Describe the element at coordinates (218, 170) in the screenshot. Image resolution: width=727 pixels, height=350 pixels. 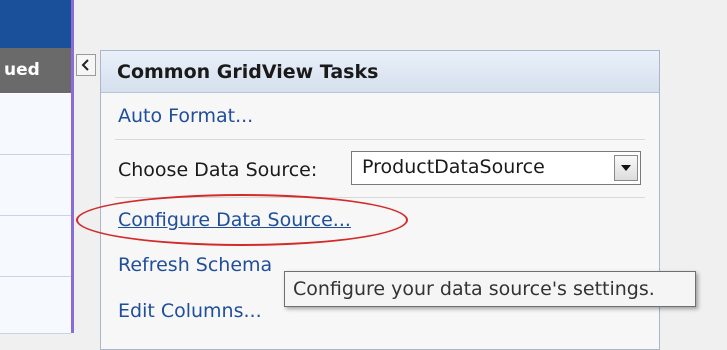
I see `choose-data-source-label: Choose Data Source:` at that location.